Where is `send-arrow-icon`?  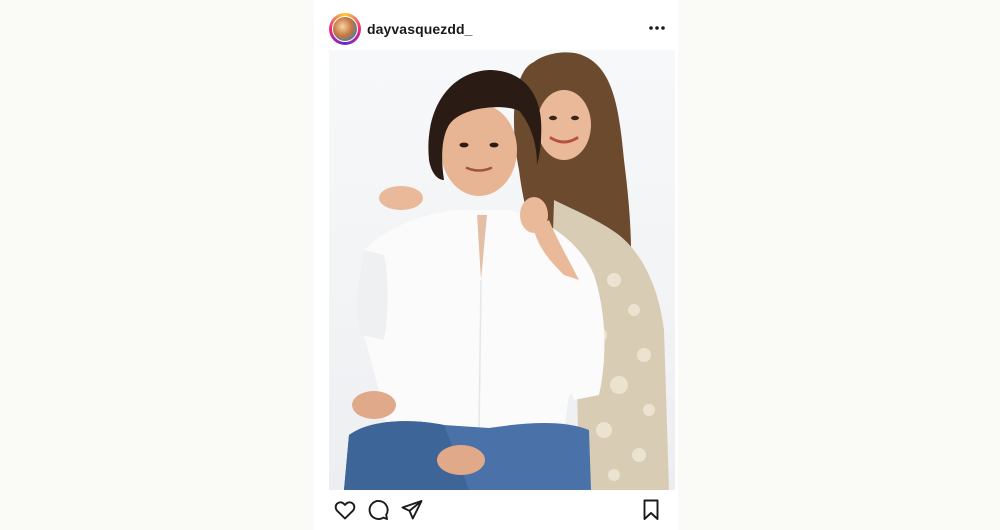
send-arrow-icon is located at coordinates (412, 510).